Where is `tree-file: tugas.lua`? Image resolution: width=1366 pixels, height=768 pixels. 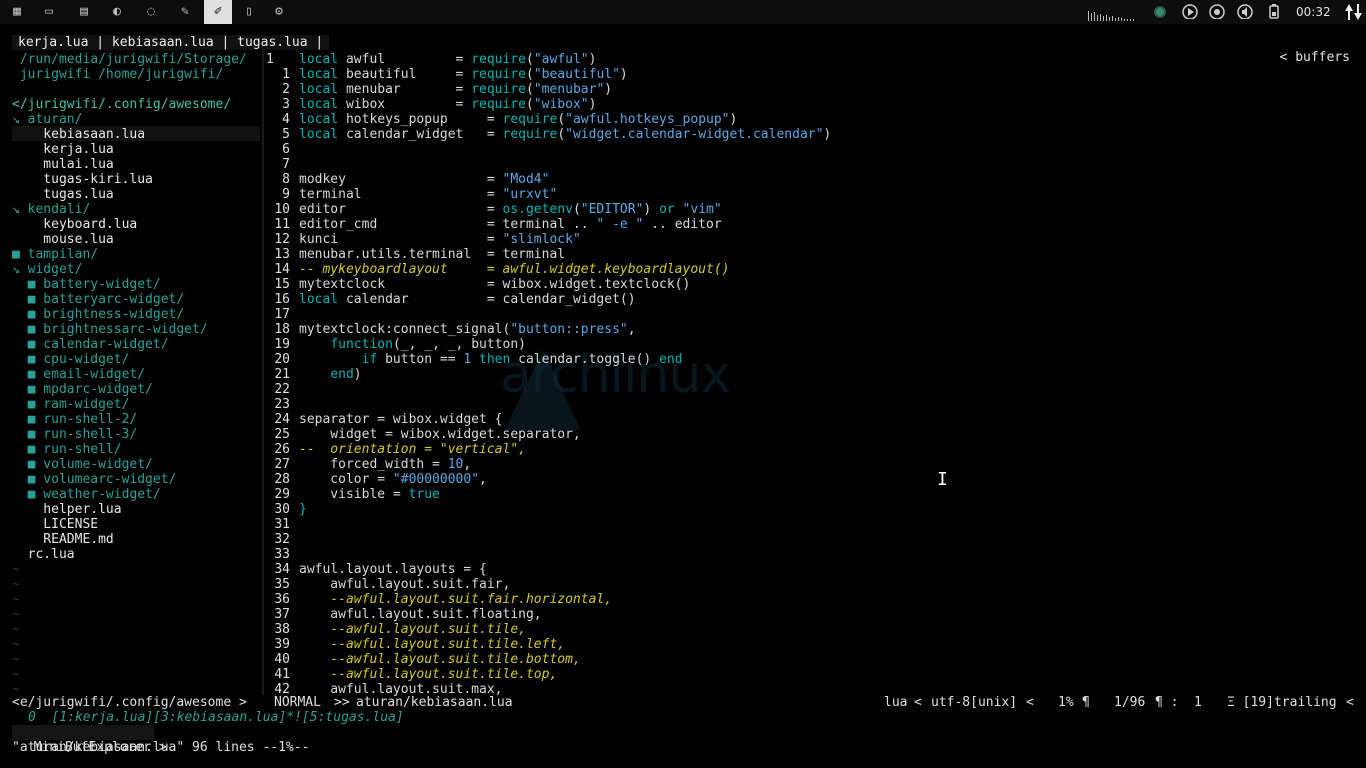
tree-file: tugas.lua is located at coordinates (62, 194).